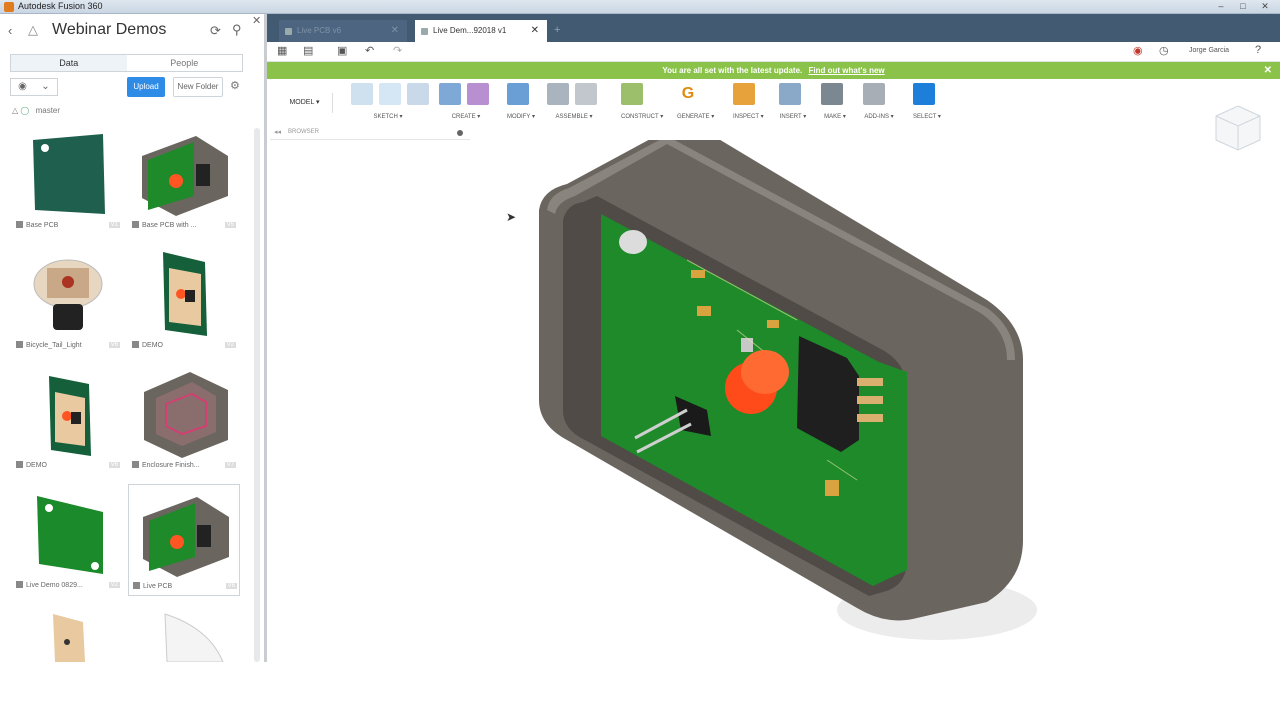 The width and height of the screenshot is (1280, 720). What do you see at coordinates (282, 50) in the screenshot?
I see `grid-menu-icon: ▦` at bounding box center [282, 50].